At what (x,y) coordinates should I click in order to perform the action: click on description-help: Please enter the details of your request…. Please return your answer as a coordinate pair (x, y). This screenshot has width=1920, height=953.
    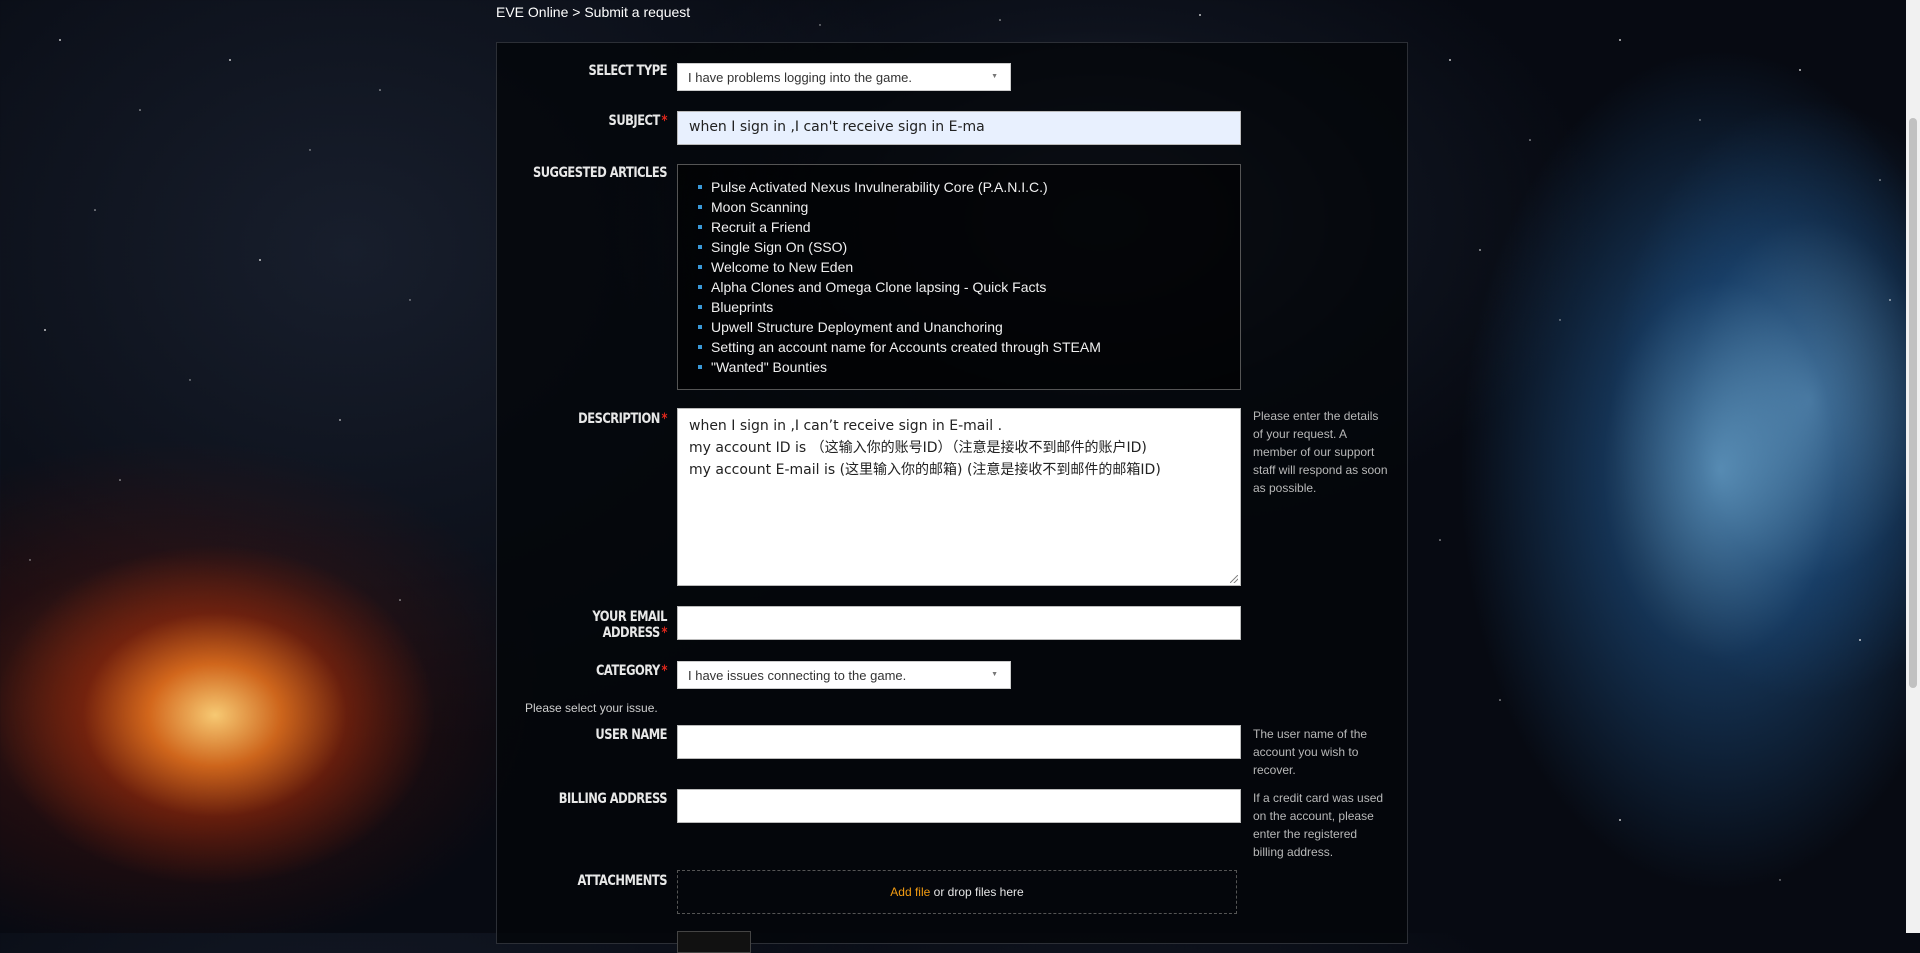
    Looking at the image, I should click on (1320, 452).